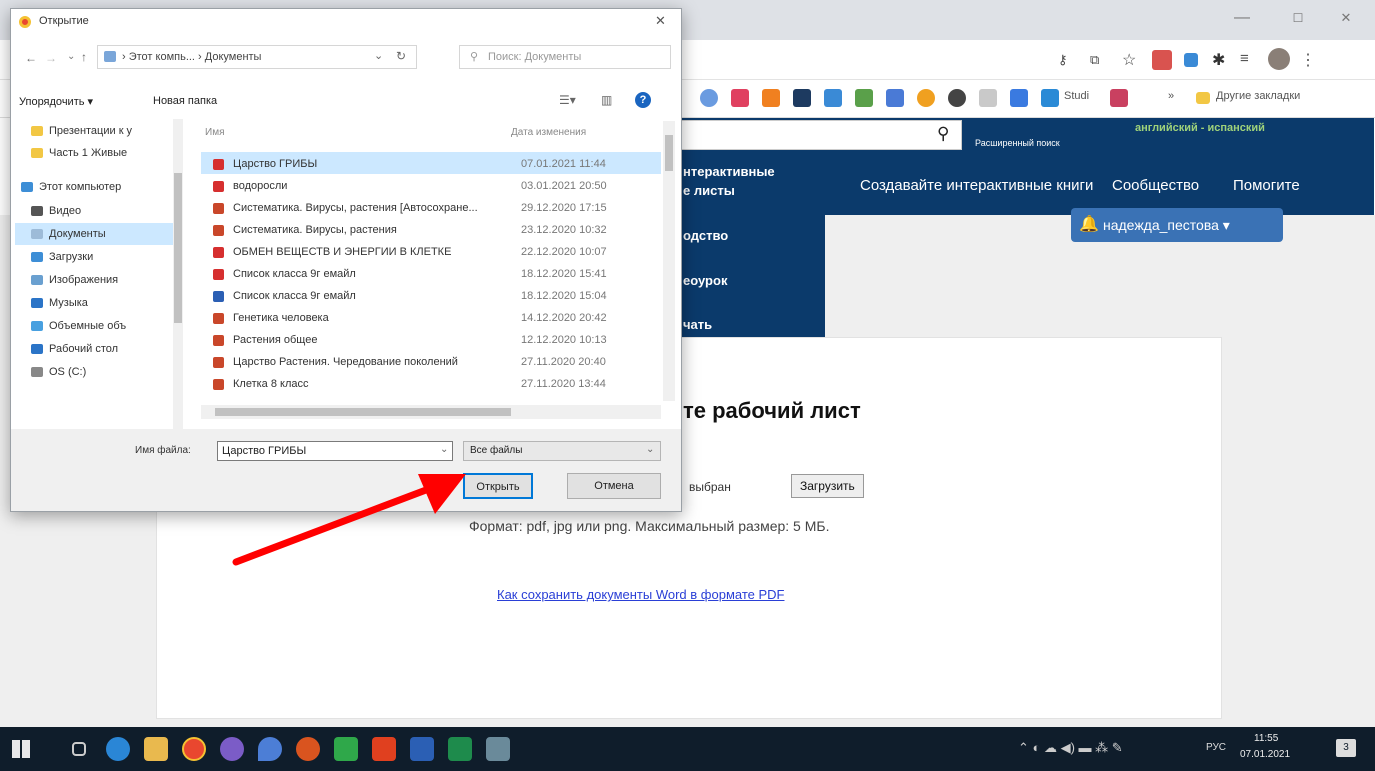  I want to click on task-view-icon, so click(79, 749).